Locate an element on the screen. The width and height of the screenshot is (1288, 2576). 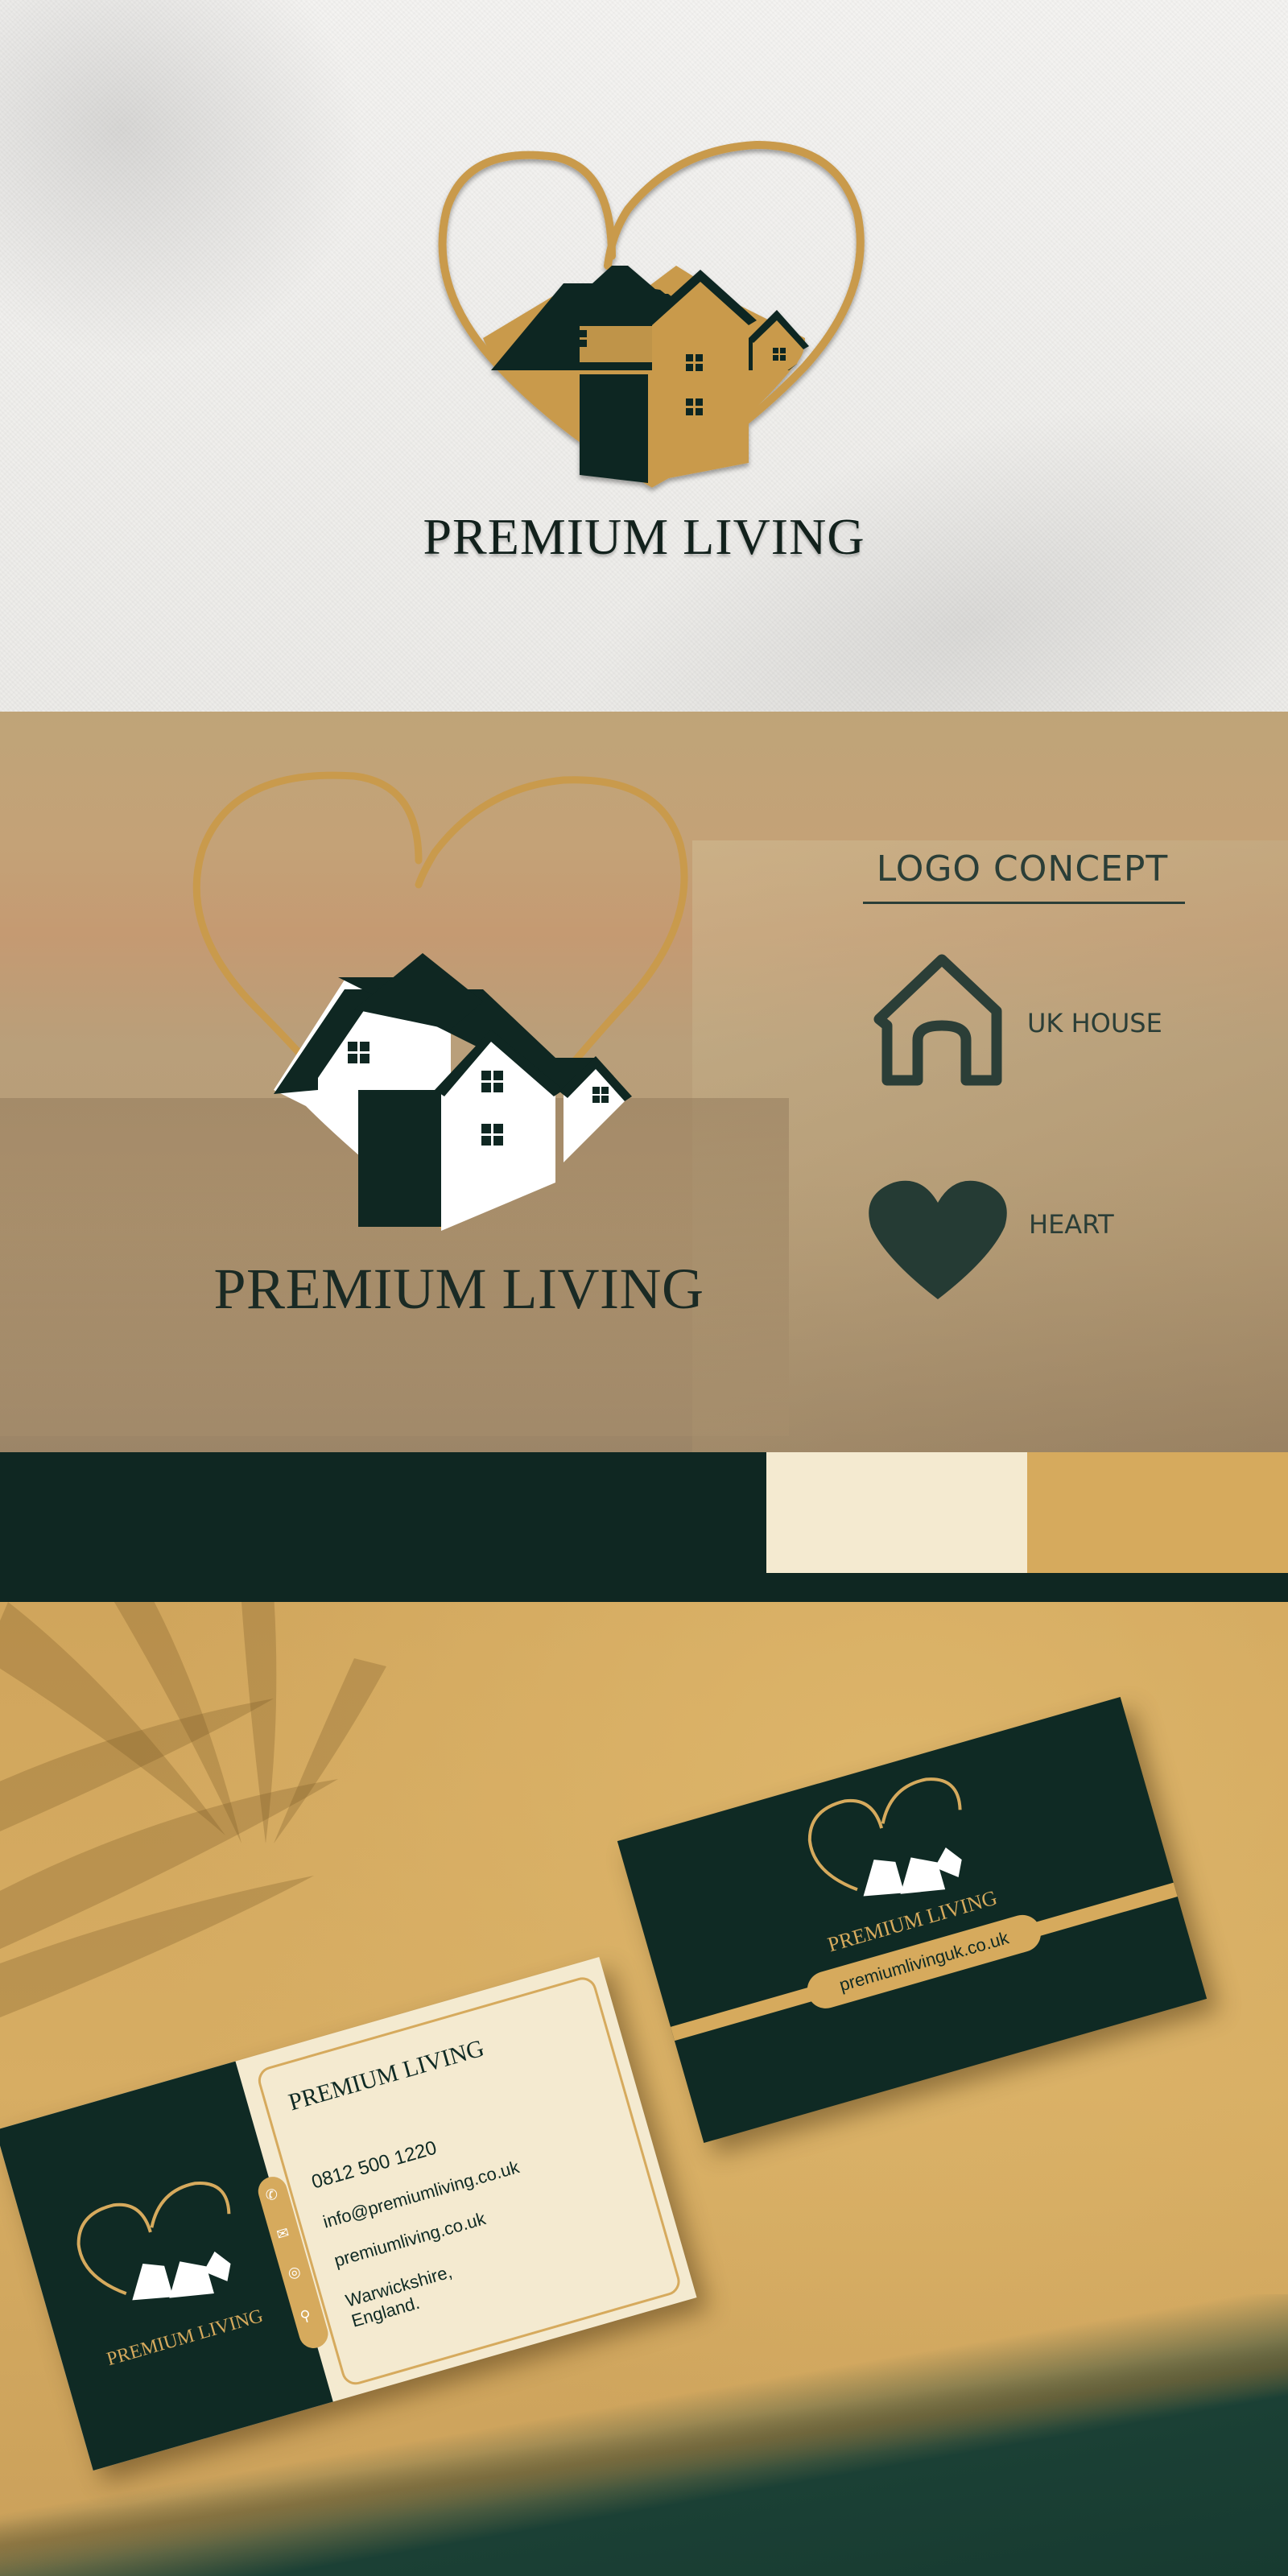
concept-heading-underline is located at coordinates (1024, 903).